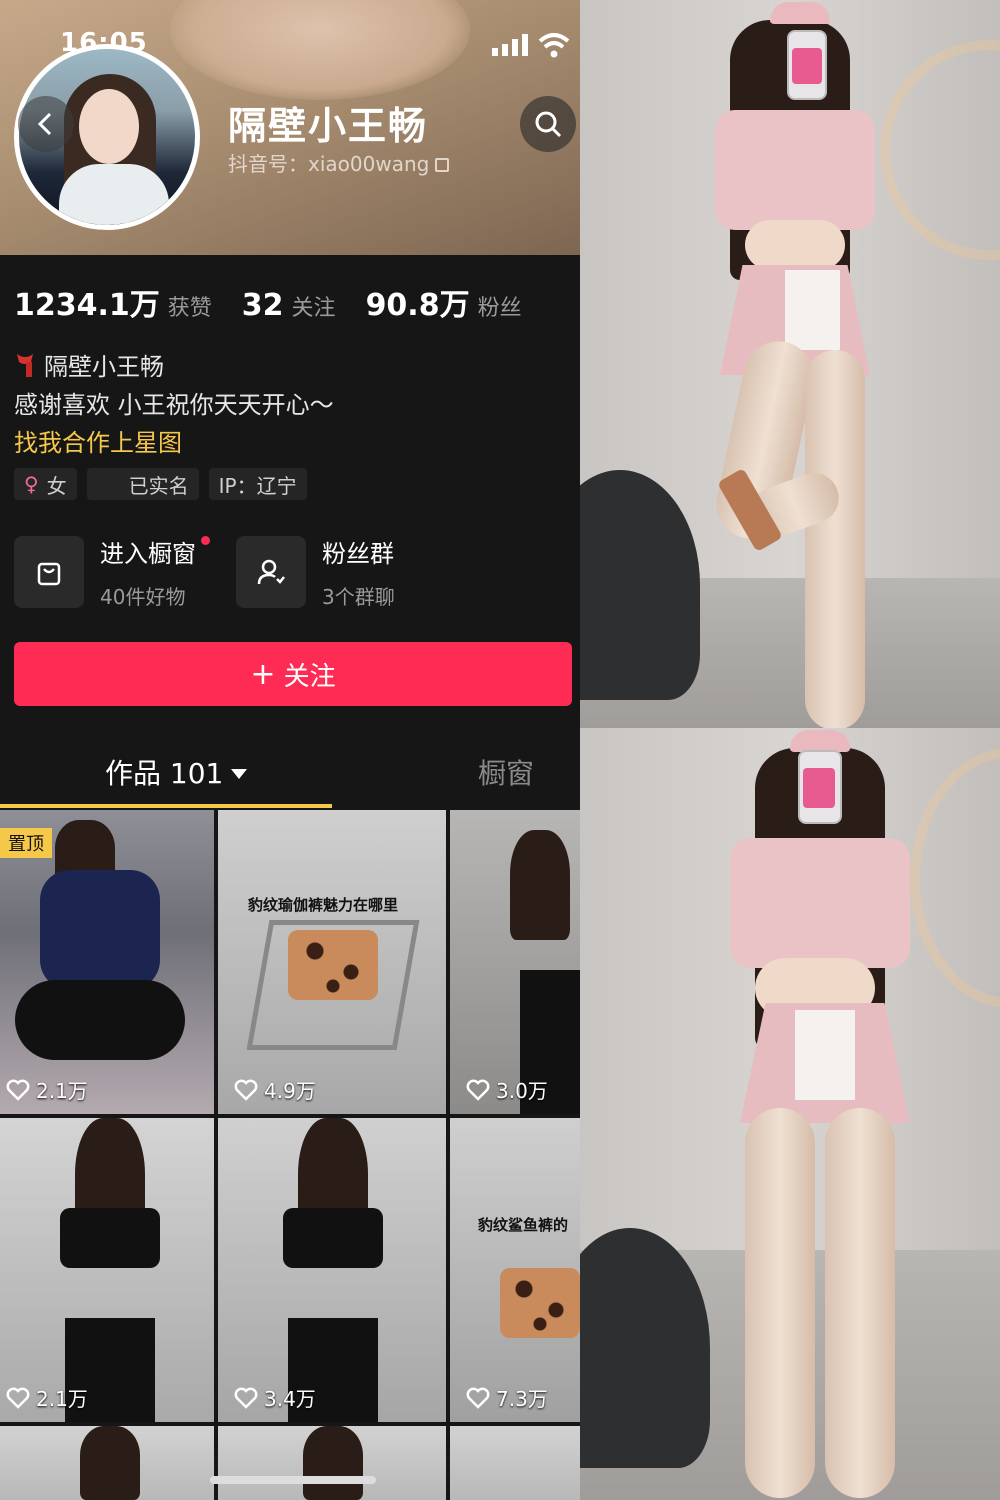 This screenshot has height=1500, width=1000. I want to click on fan-group-card: 粉丝群 3个群聊, so click(315, 572).